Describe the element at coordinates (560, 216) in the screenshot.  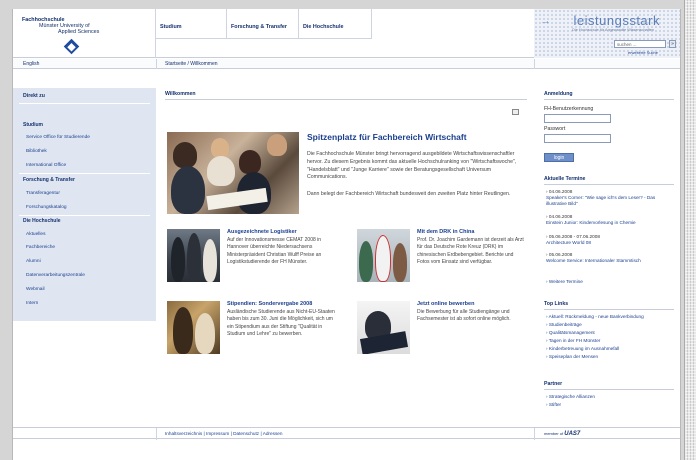
I see `event-date: 04.06.2008` at that location.